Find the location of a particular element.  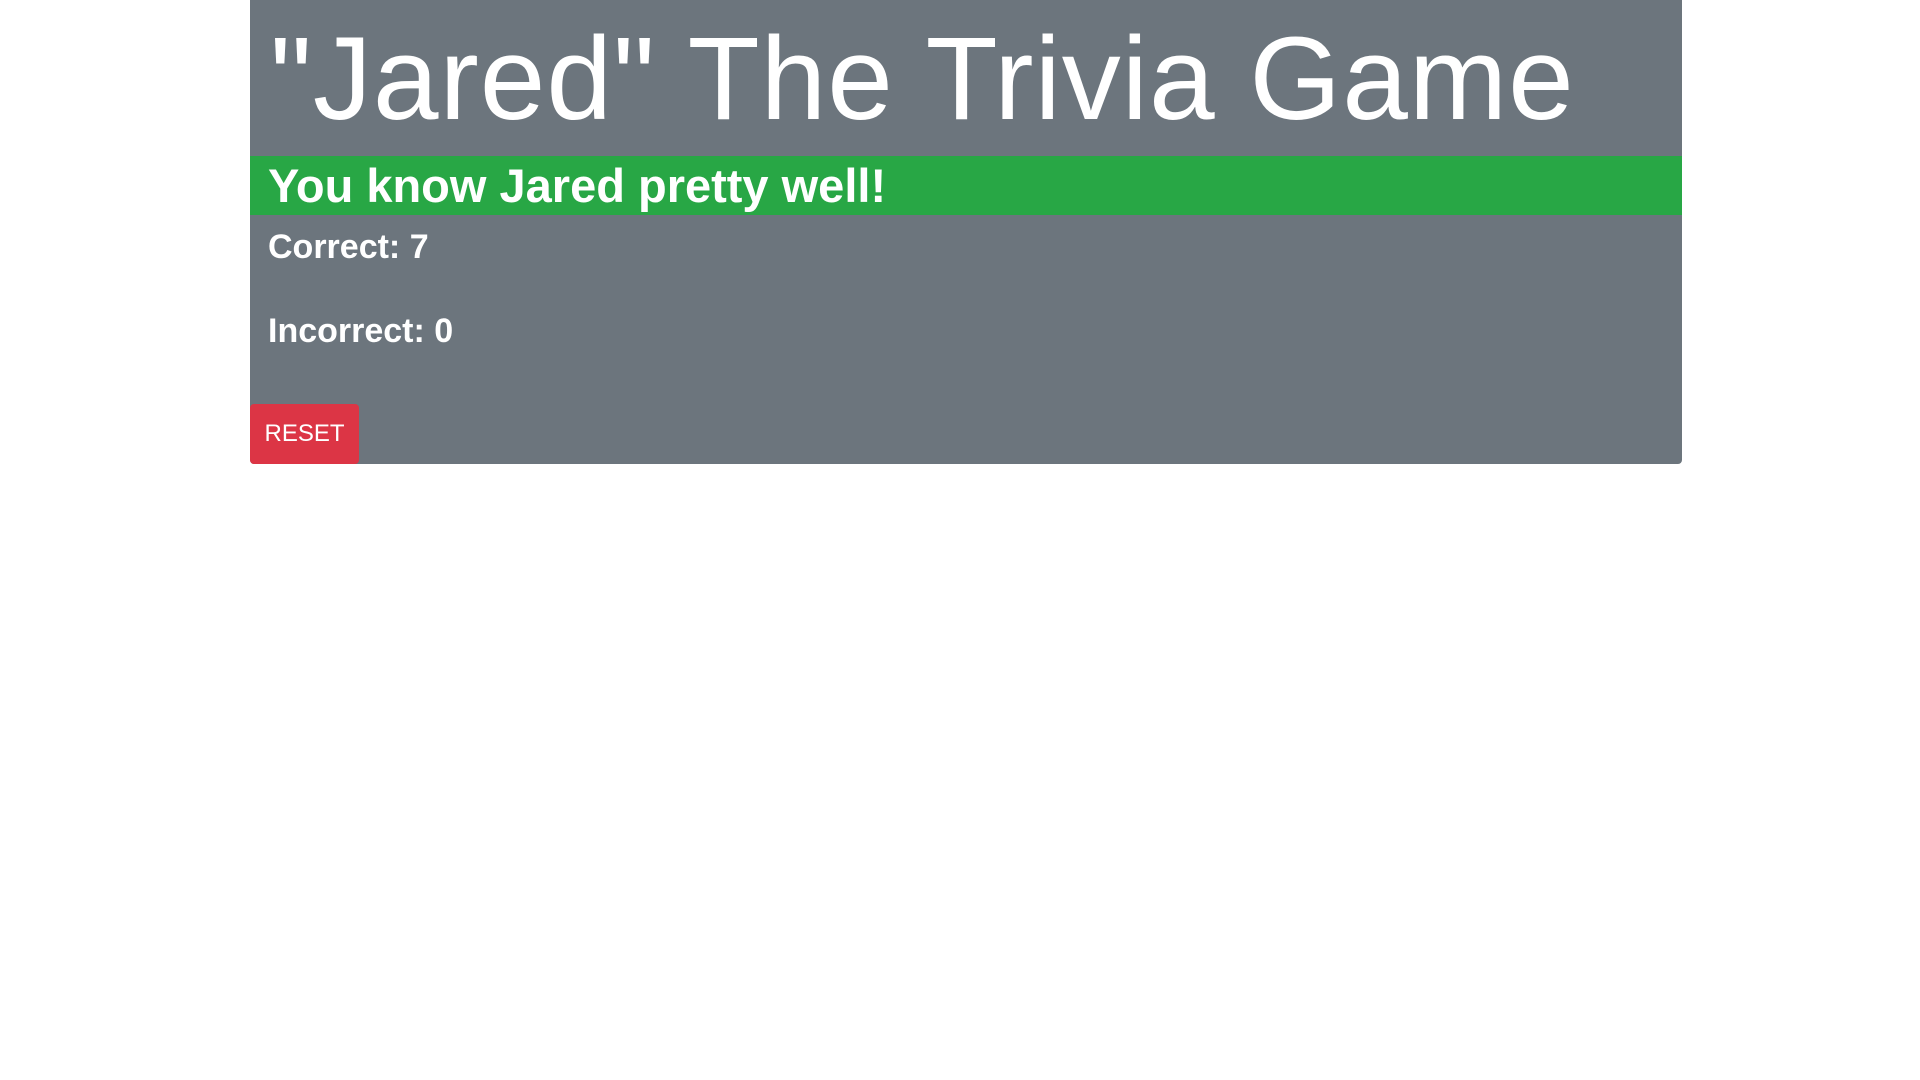

result-banner: You know Jared pretty well! is located at coordinates (966, 185).